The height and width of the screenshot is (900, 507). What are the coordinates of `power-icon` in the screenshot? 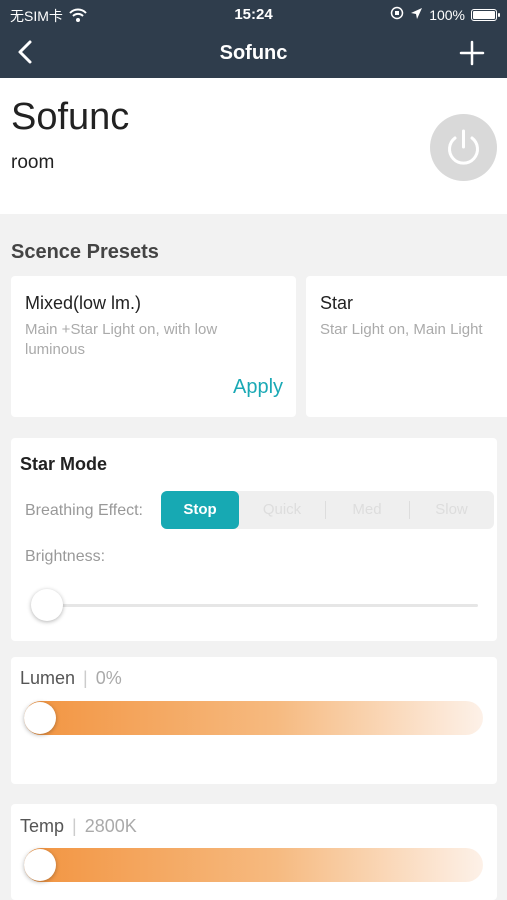 It's located at (463, 147).